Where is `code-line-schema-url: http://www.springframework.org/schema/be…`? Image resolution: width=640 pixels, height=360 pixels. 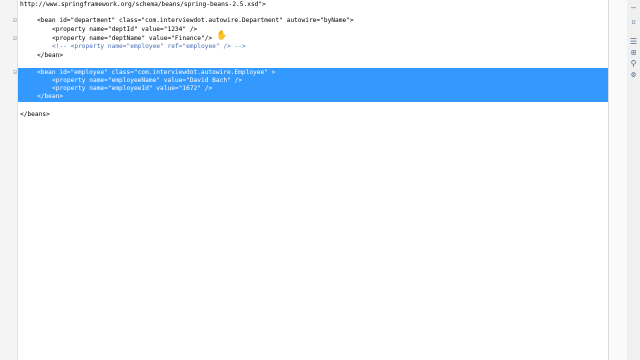
code-line-schema-url: http://www.springframework.org/schema/be… is located at coordinates (143, 4).